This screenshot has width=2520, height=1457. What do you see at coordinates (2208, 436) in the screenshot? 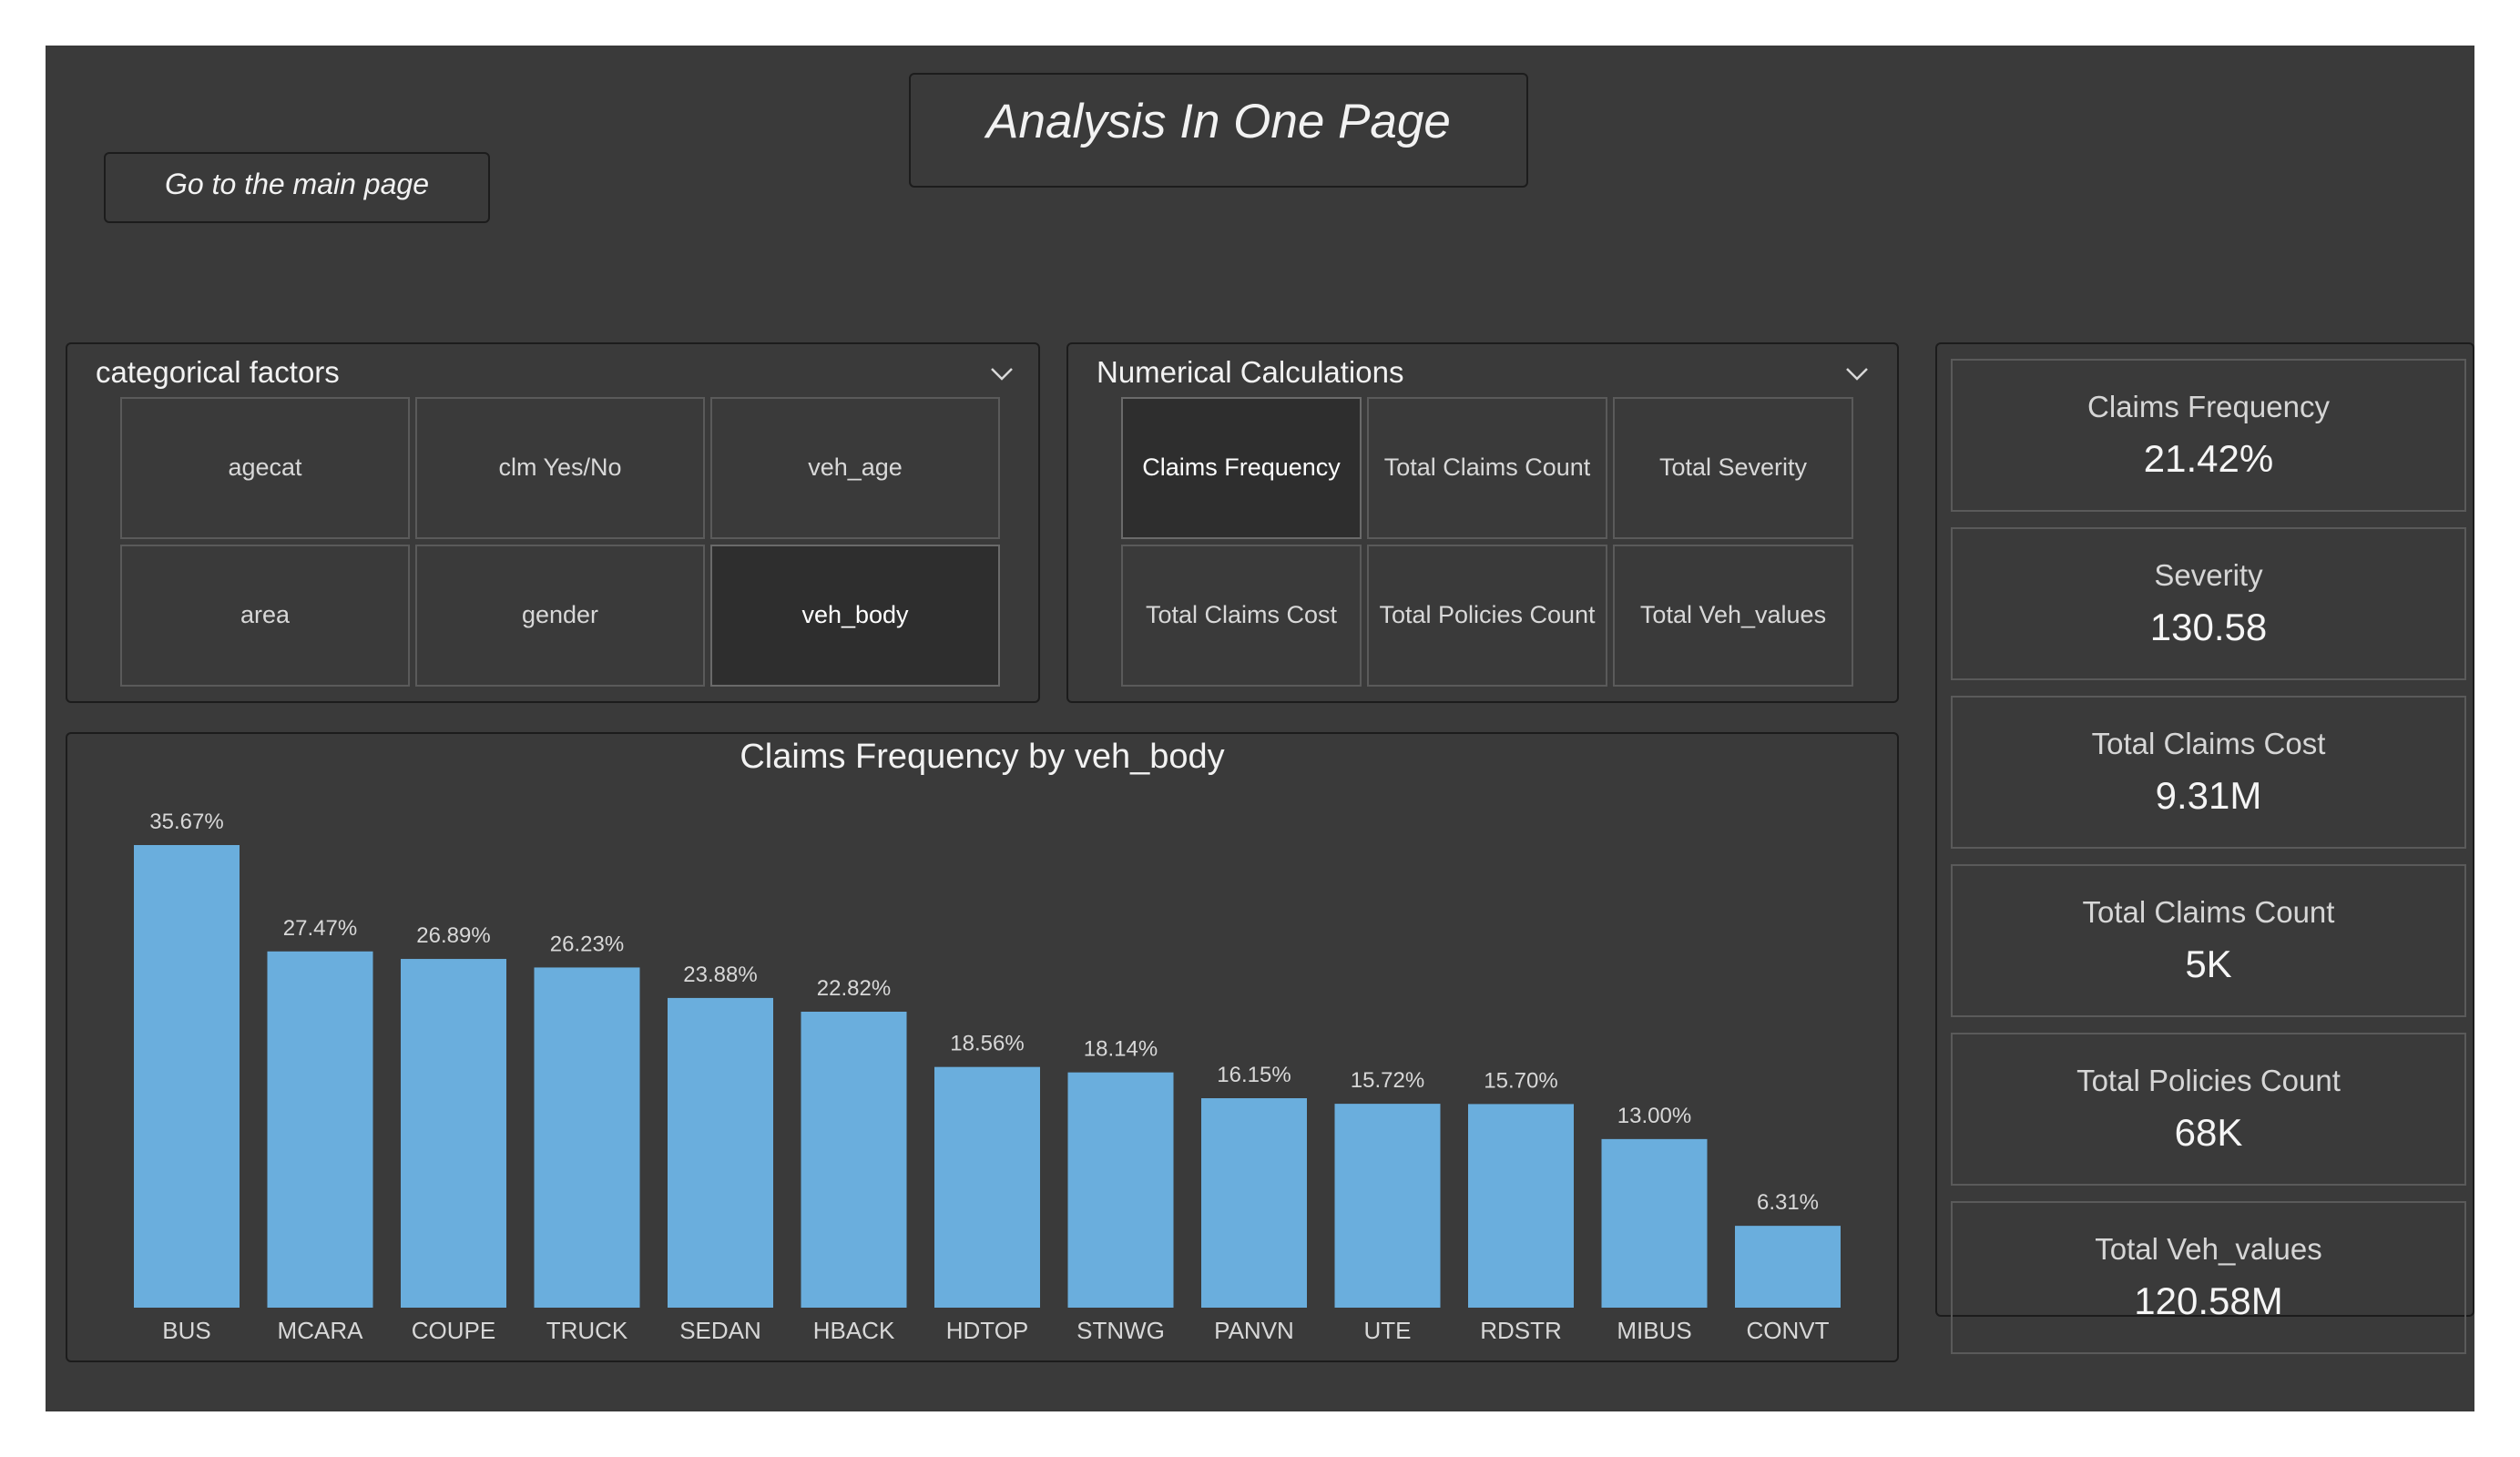
I see `kpi-card-claims-frequency: Claims Frequency 21.42%` at bounding box center [2208, 436].